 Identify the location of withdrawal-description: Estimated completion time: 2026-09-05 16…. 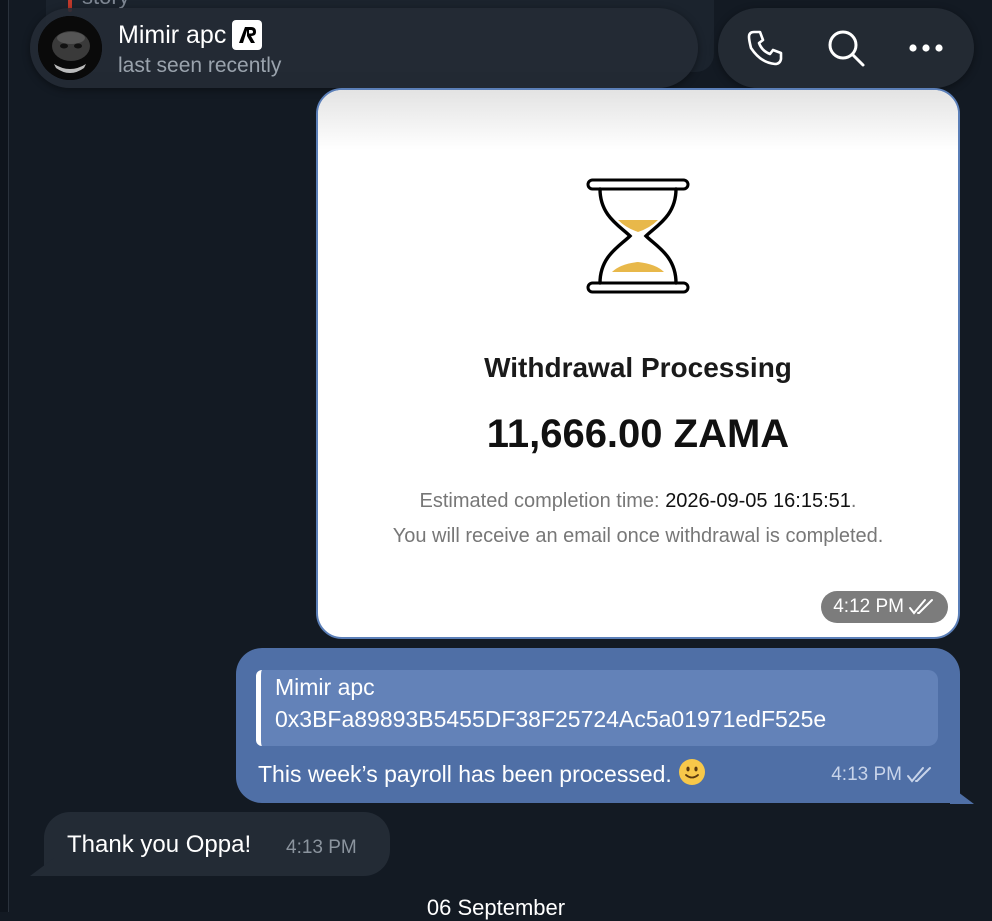
(638, 519).